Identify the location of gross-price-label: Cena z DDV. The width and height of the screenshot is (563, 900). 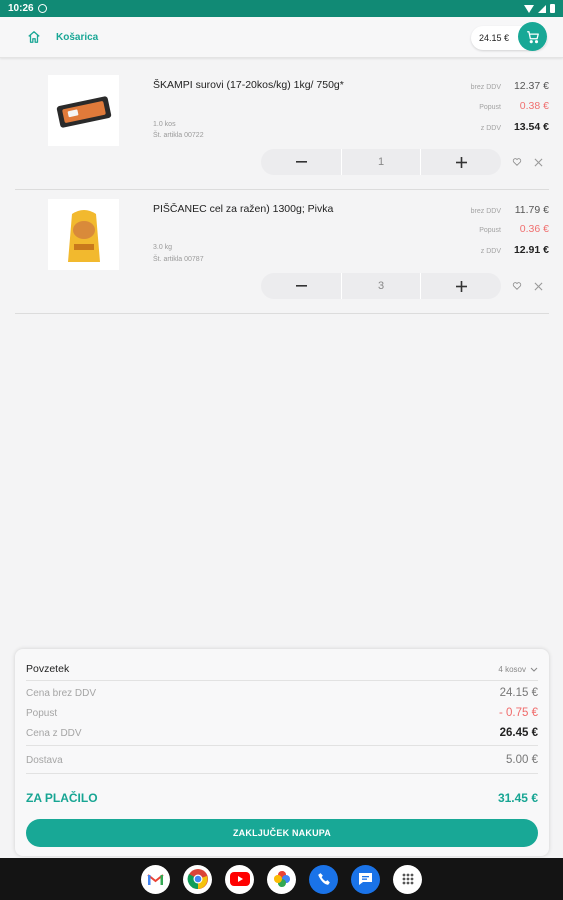
(54, 733).